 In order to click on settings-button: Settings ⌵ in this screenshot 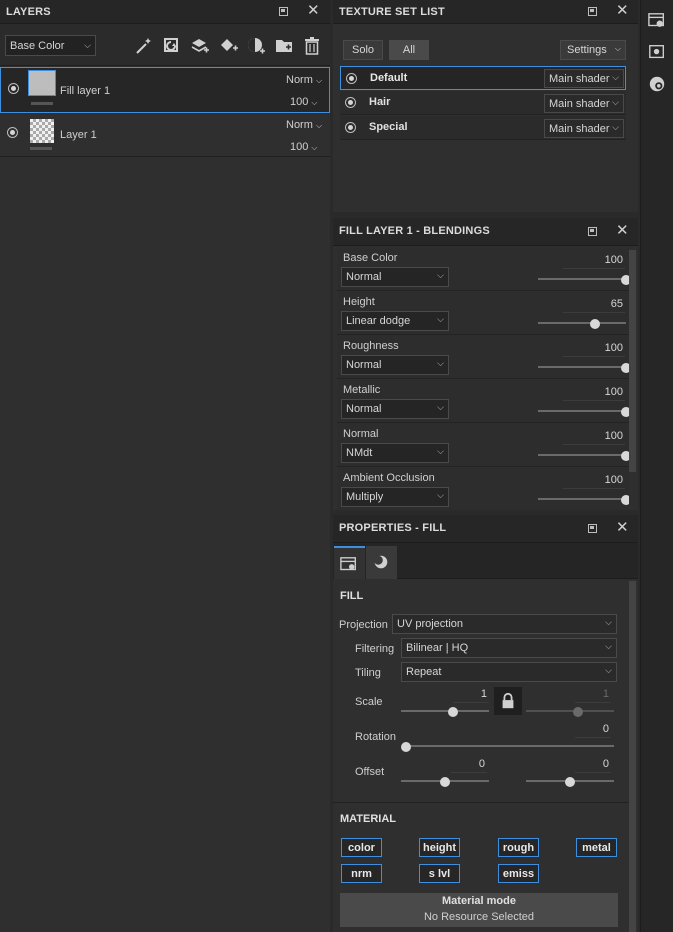, I will do `click(593, 50)`.